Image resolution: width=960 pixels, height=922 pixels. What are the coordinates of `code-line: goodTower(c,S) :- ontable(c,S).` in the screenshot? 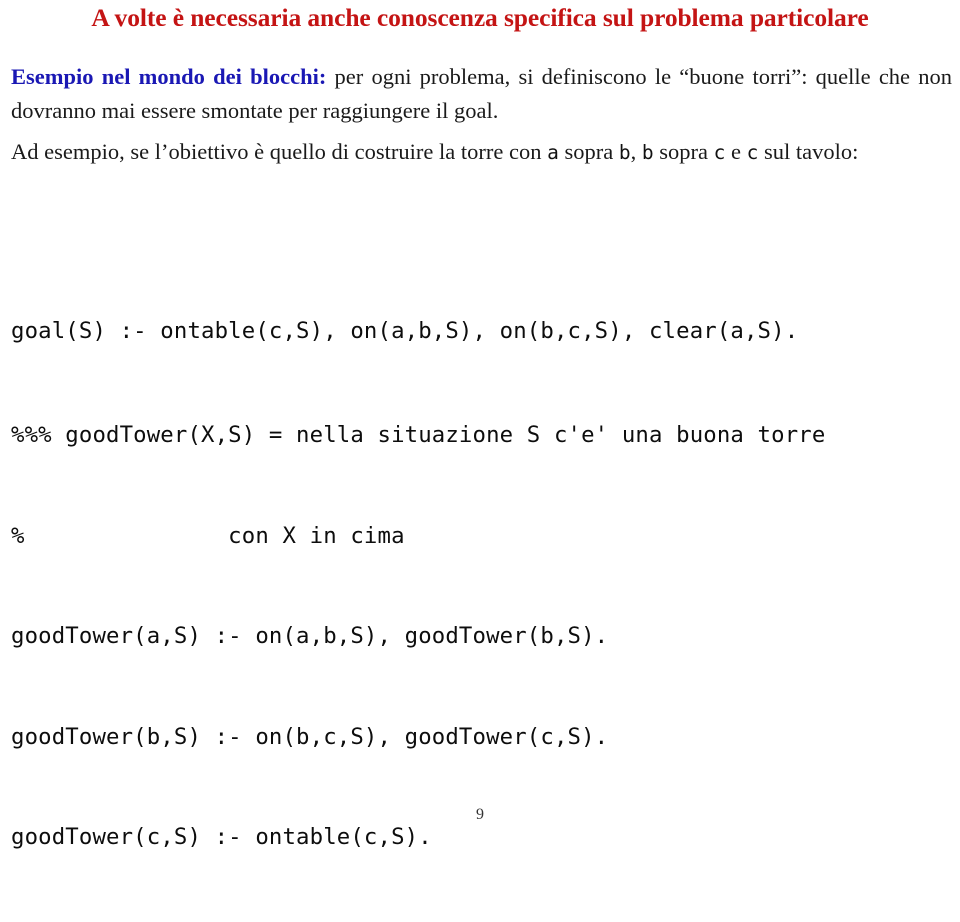 It's located at (221, 837).